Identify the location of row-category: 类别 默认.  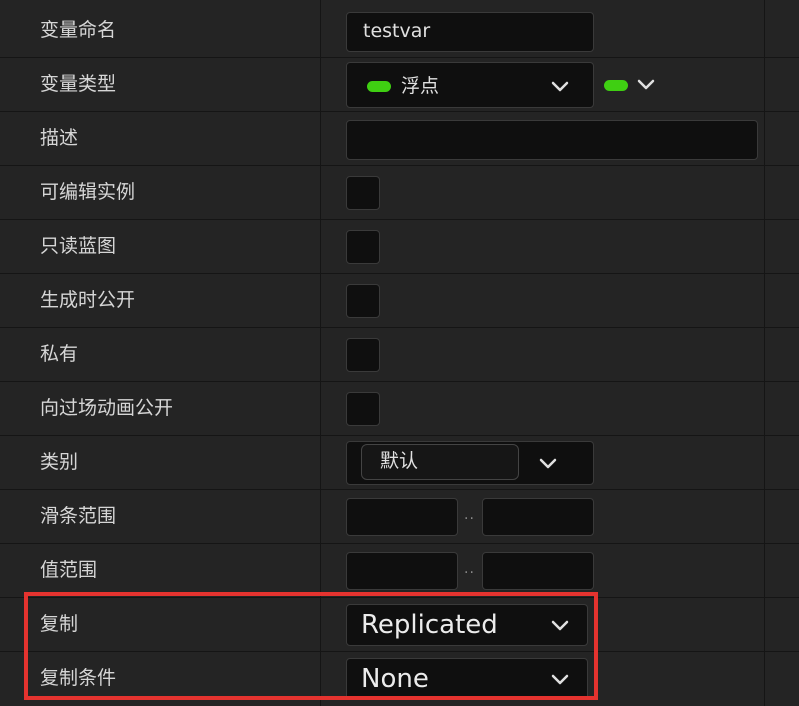
(399, 463).